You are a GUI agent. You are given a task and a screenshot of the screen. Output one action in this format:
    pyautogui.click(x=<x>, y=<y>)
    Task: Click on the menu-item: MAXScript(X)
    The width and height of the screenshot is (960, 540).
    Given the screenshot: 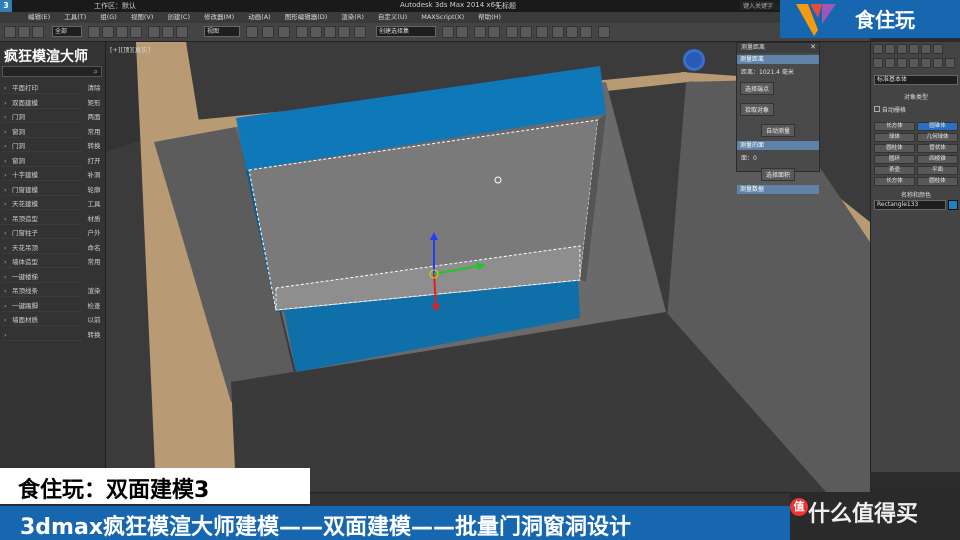 What is the action you would take?
    pyautogui.click(x=442, y=17)
    